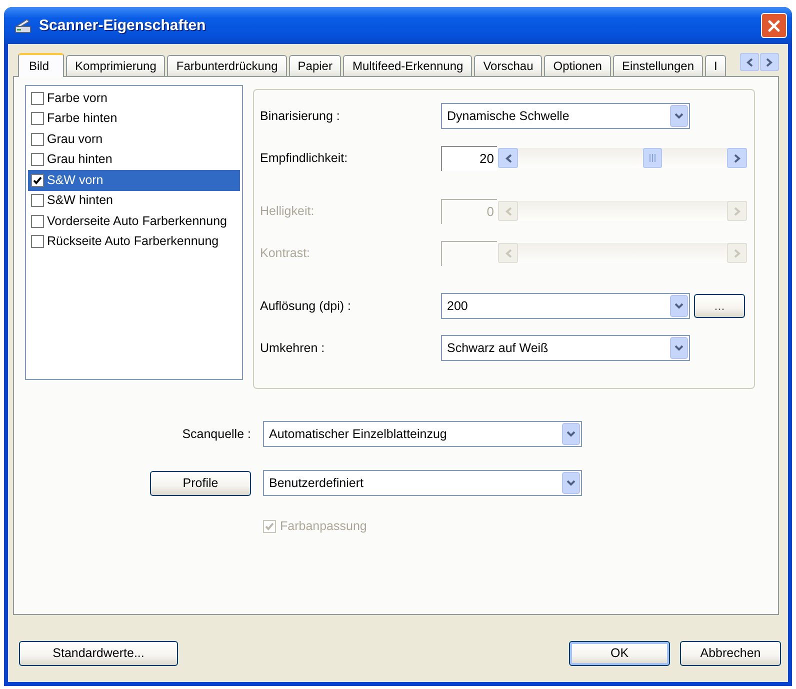  Describe the element at coordinates (565, 306) in the screenshot. I see `dropdown: 200` at that location.